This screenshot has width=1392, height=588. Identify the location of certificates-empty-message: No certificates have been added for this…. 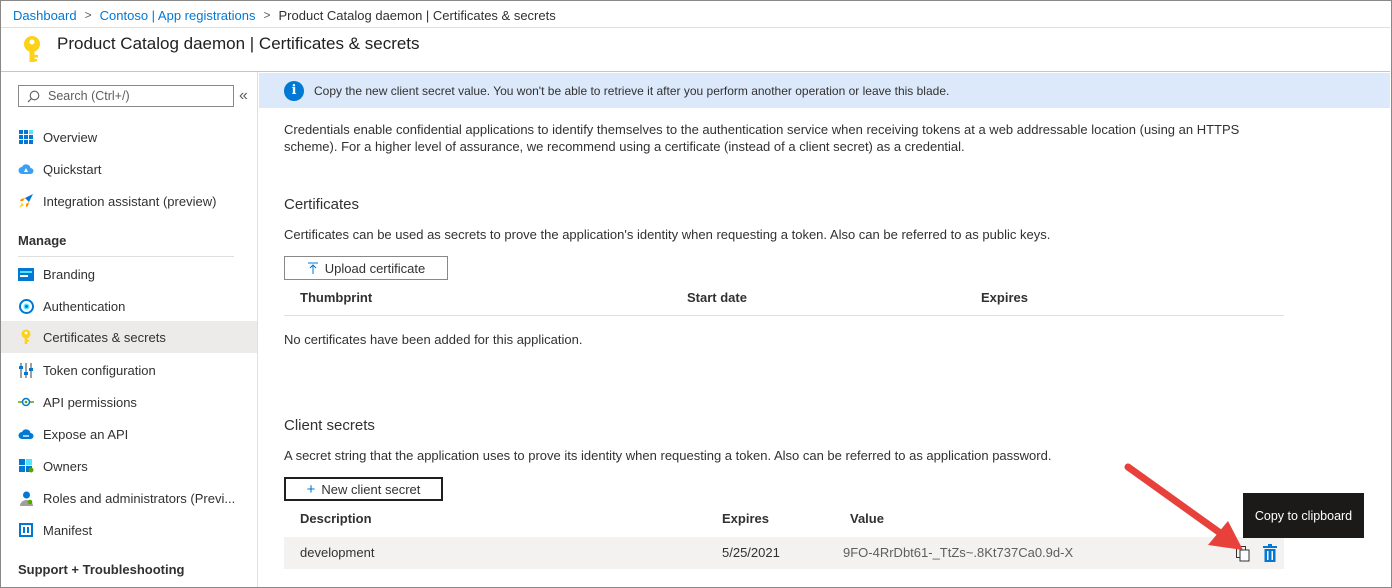
(433, 339).